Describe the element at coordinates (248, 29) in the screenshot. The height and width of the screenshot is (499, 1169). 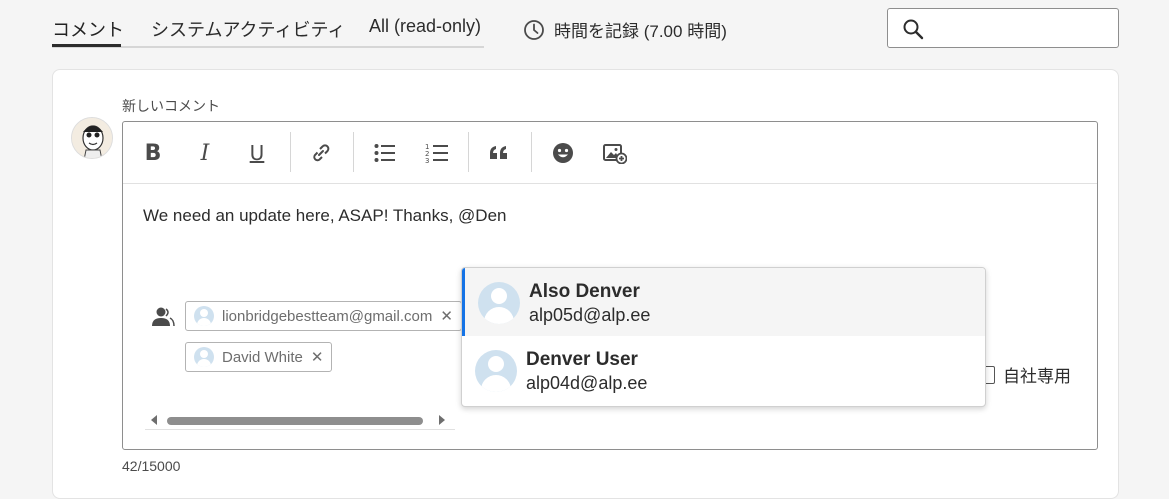
I see `tab-system-activity: システムアクティビティ` at that location.